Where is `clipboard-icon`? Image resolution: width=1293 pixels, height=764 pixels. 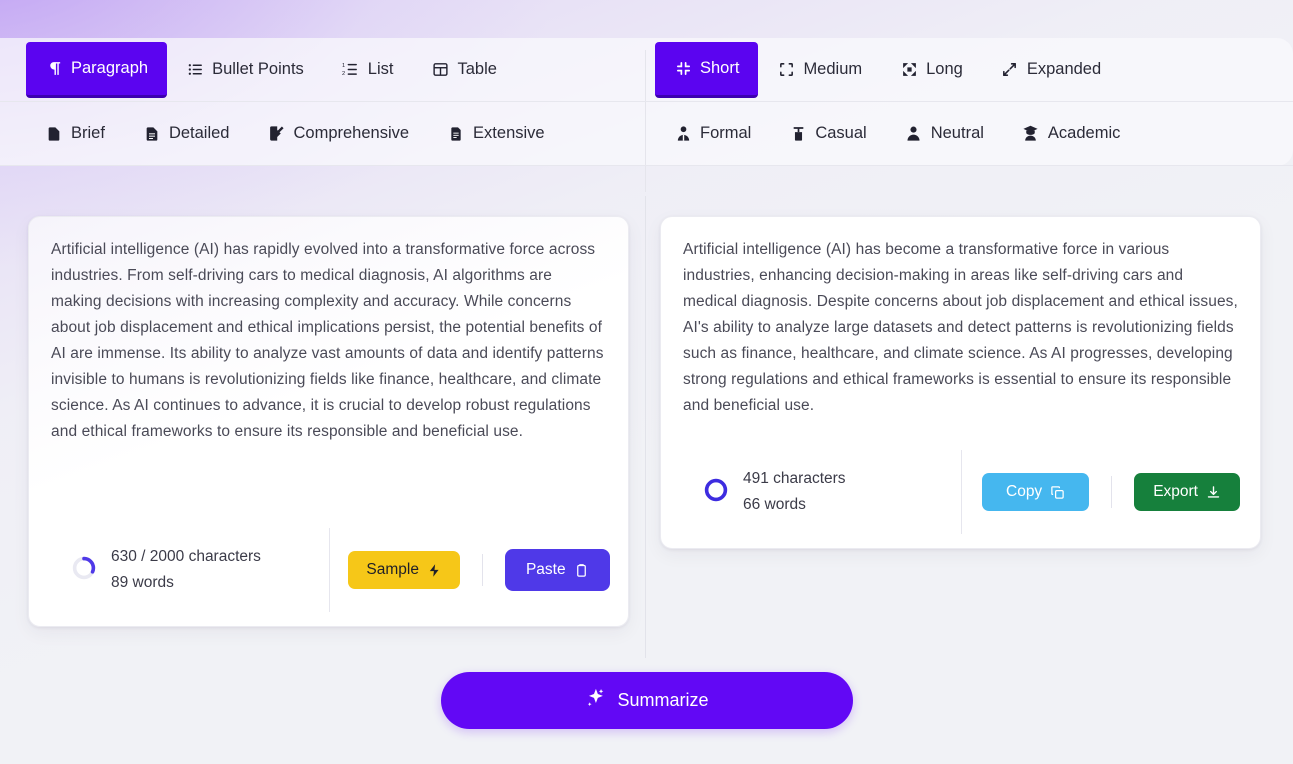
clipboard-icon is located at coordinates (581, 570).